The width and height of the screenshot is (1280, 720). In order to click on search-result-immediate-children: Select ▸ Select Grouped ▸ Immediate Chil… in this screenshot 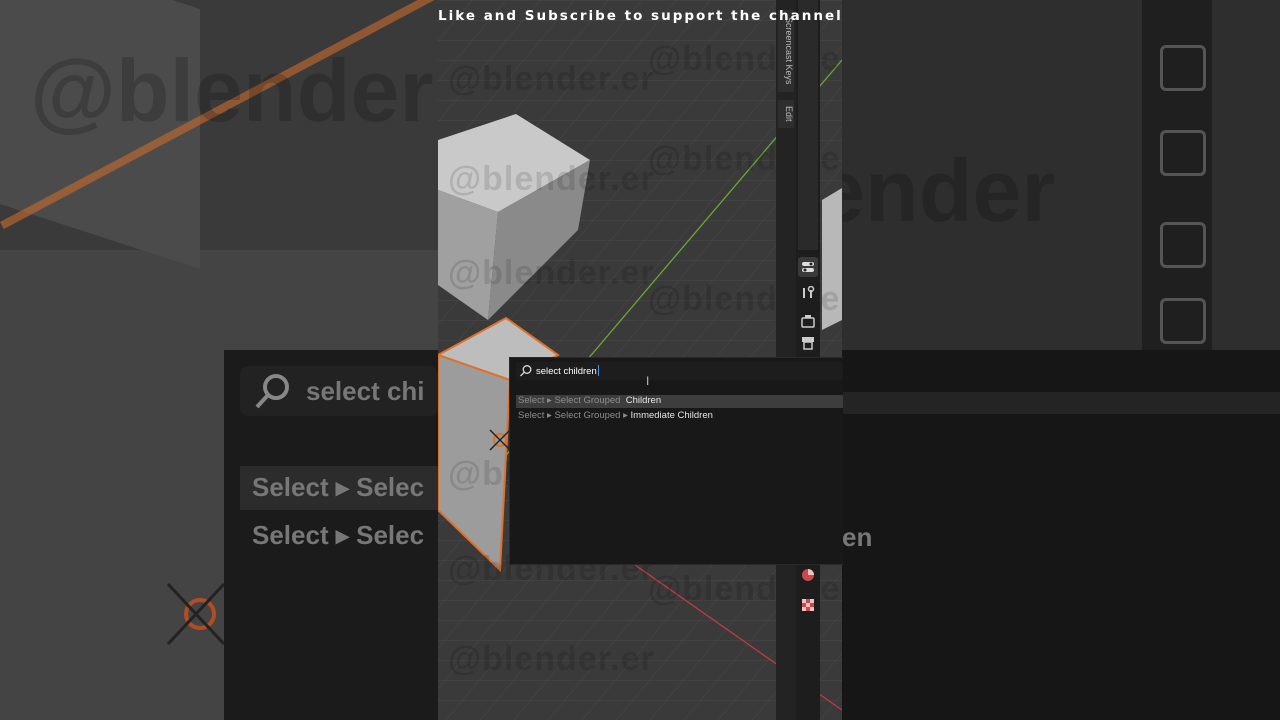, I will do `click(679, 416)`.